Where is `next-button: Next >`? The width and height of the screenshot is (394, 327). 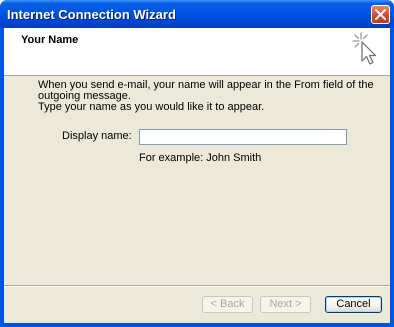
next-button: Next > is located at coordinates (285, 304).